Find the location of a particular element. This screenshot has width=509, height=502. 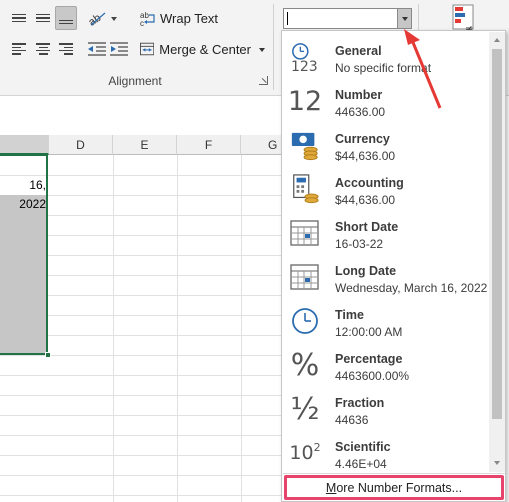

merge-center-icon is located at coordinates (147, 49).